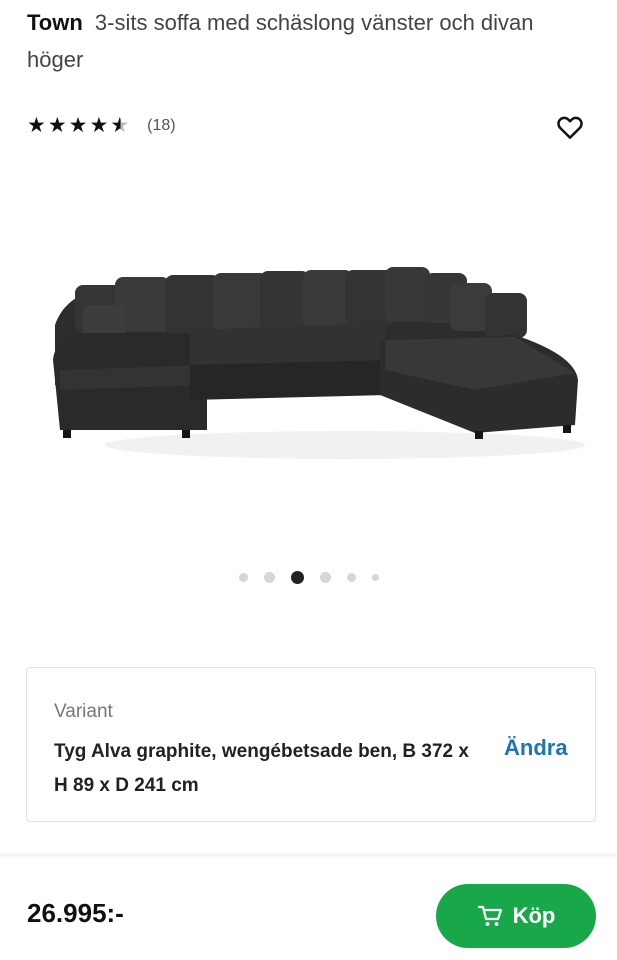 Image resolution: width=617 pixels, height=960 pixels. What do you see at coordinates (75, 913) in the screenshot?
I see `price: 26.995:-` at bounding box center [75, 913].